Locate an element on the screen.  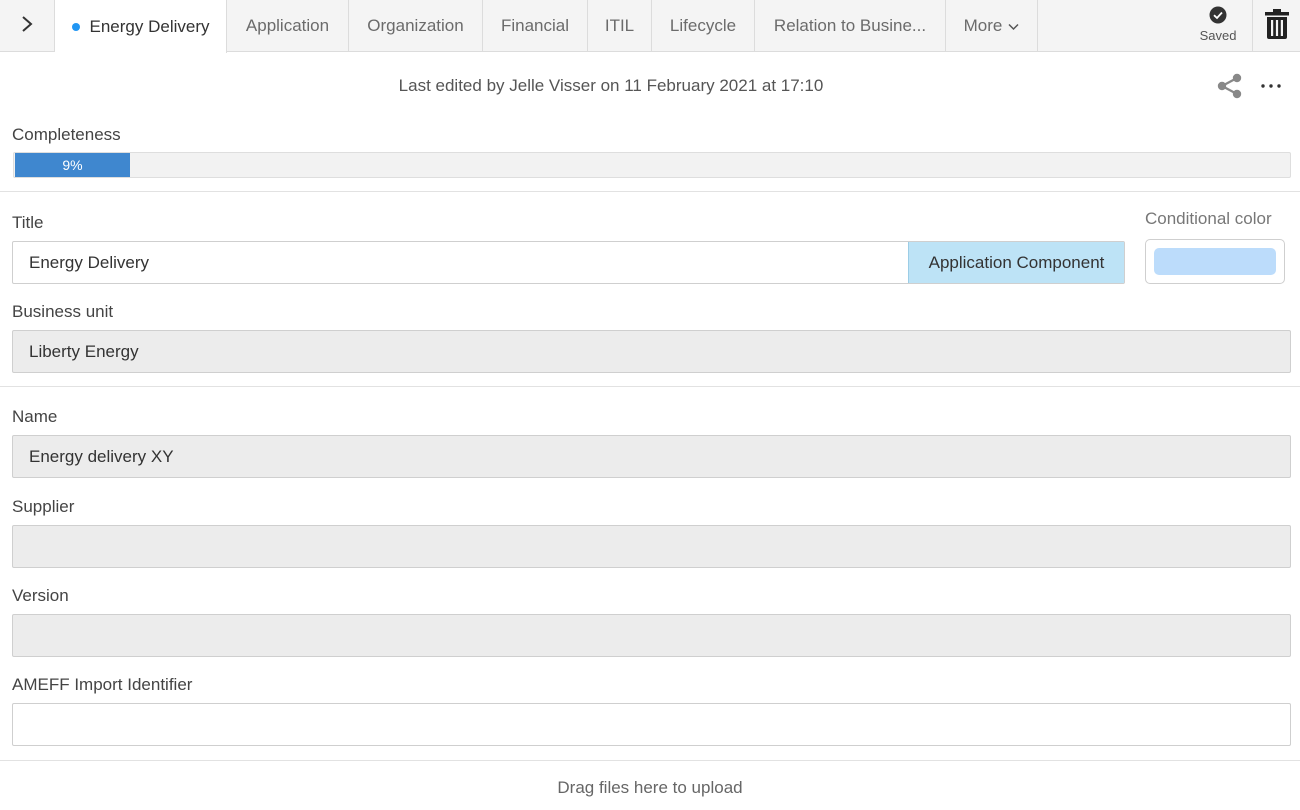
business-unit-label: Business unit is located at coordinates (63, 311).